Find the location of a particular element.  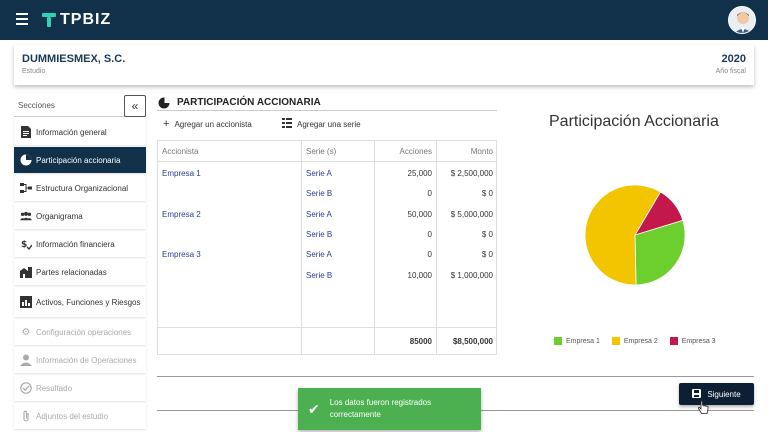

column-header-serie: Serie (s) is located at coordinates (321, 151).